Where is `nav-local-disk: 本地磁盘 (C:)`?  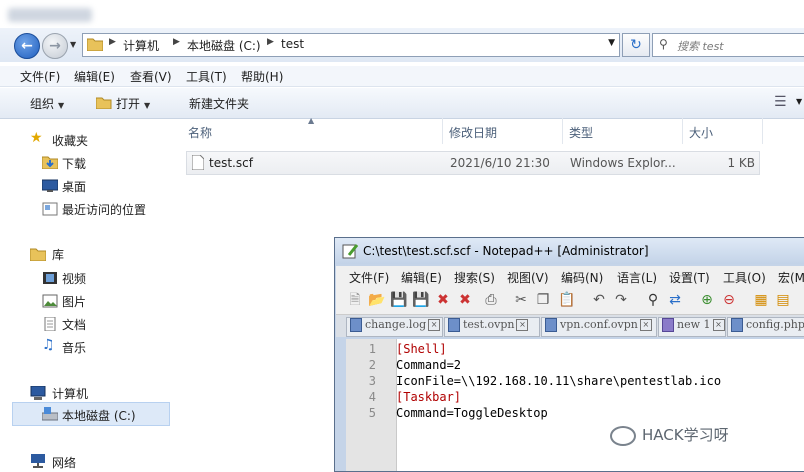 nav-local-disk: 本地磁盘 (C:) is located at coordinates (99, 415).